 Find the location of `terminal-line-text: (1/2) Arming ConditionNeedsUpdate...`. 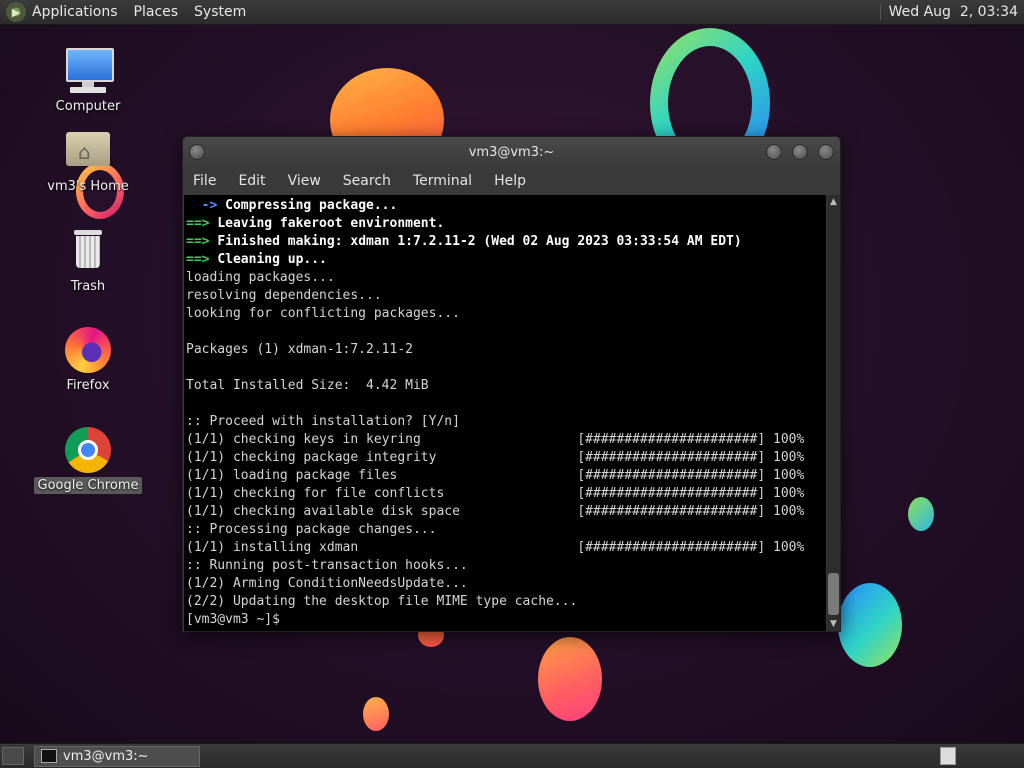

terminal-line-text: (1/2) Arming ConditionNeedsUpdate... is located at coordinates (327, 583).